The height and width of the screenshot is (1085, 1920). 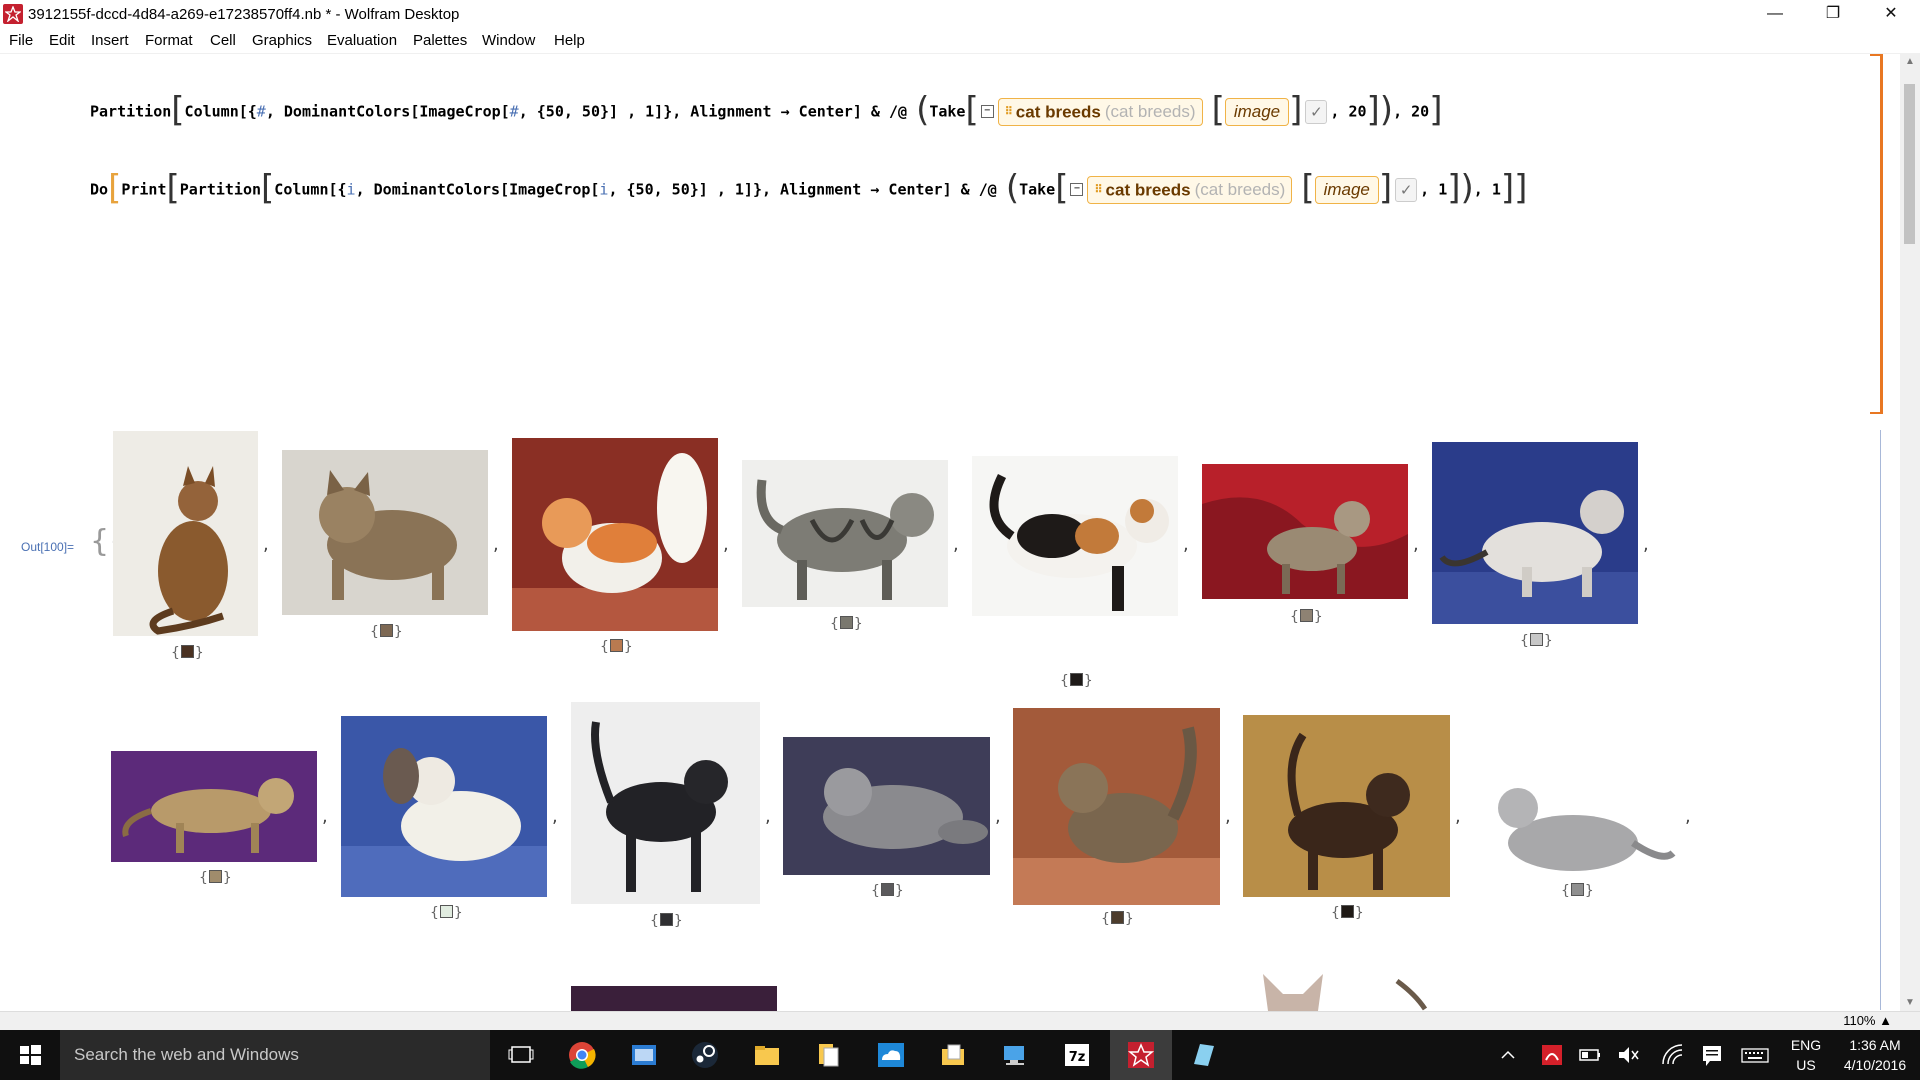 I want to click on comma: ,, so click(x=1228, y=816).